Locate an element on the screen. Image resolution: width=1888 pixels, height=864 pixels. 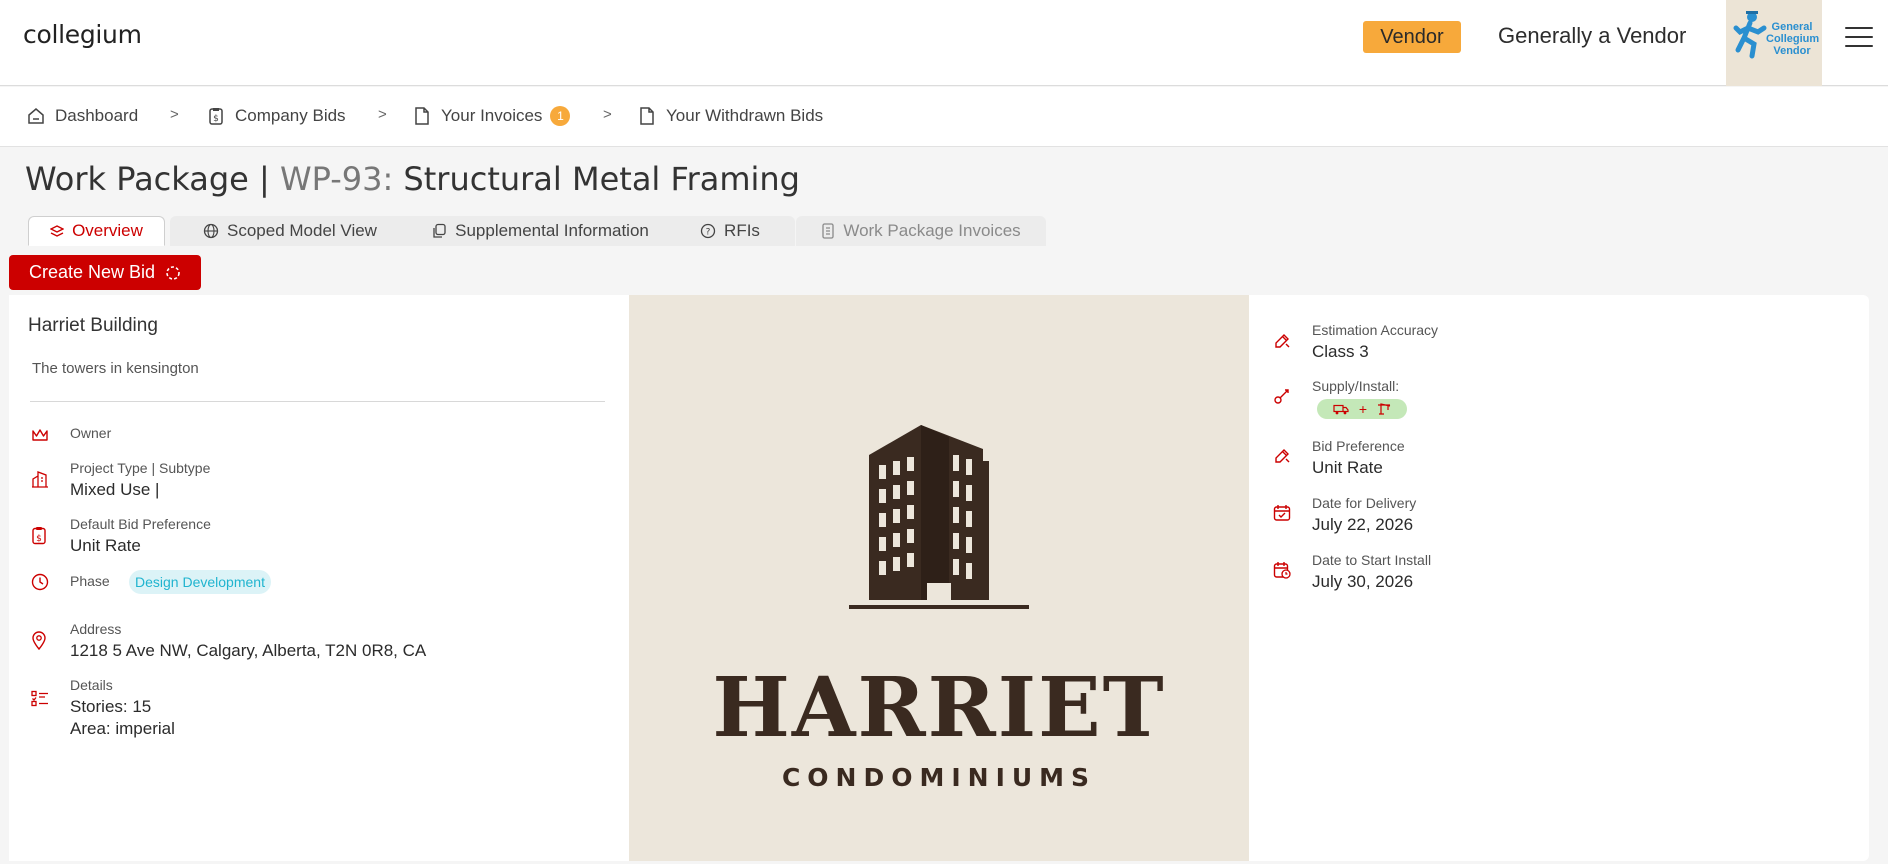
details-area: Area: imperial is located at coordinates (122, 728).